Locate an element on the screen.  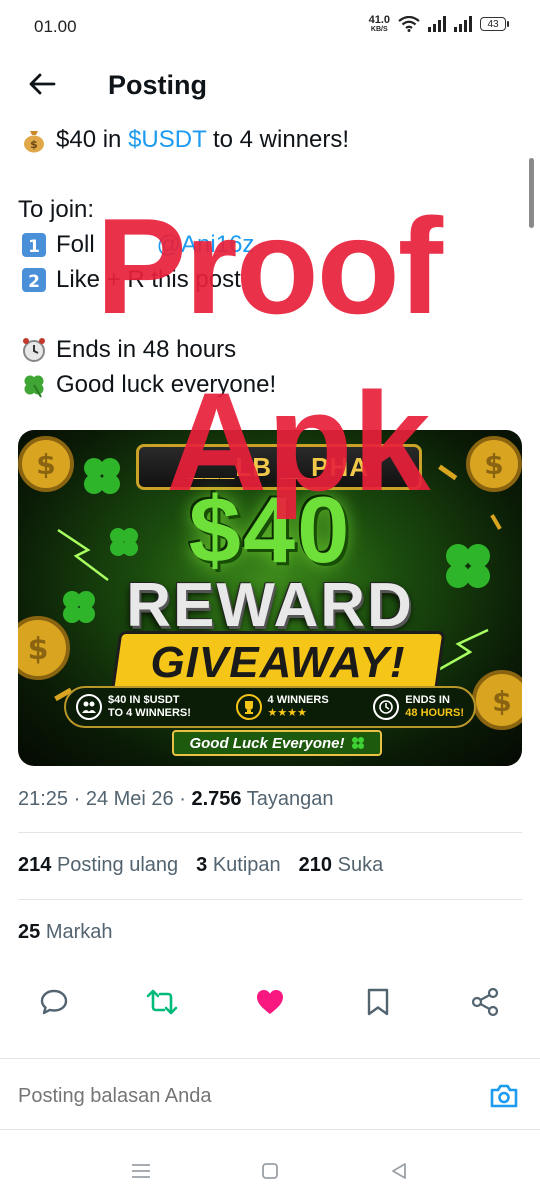
page-title: Posting is located at coordinates (157, 85).